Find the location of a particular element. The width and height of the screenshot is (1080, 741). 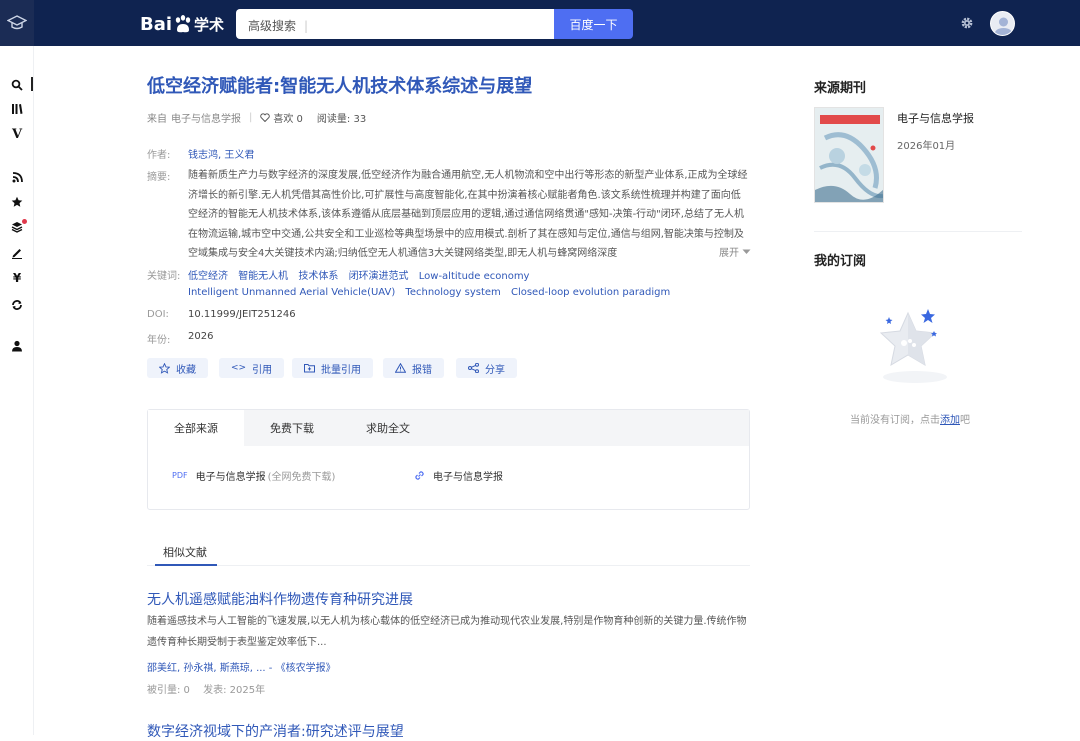

share-icon is located at coordinates (473, 368).